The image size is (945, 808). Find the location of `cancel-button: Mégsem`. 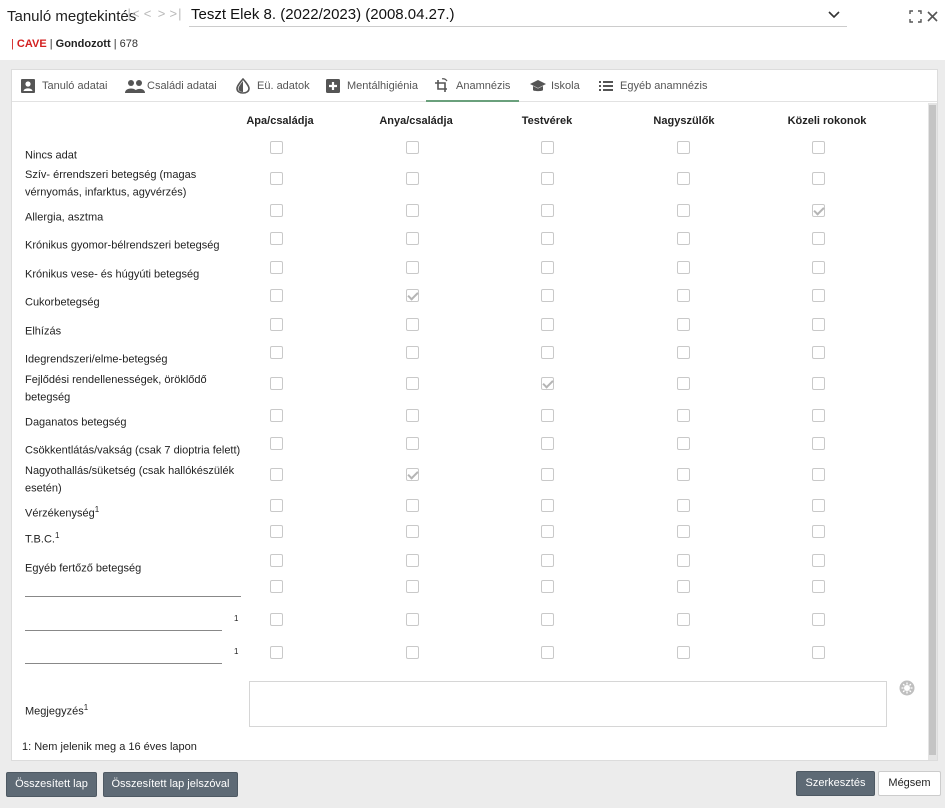

cancel-button: Mégsem is located at coordinates (909, 783).